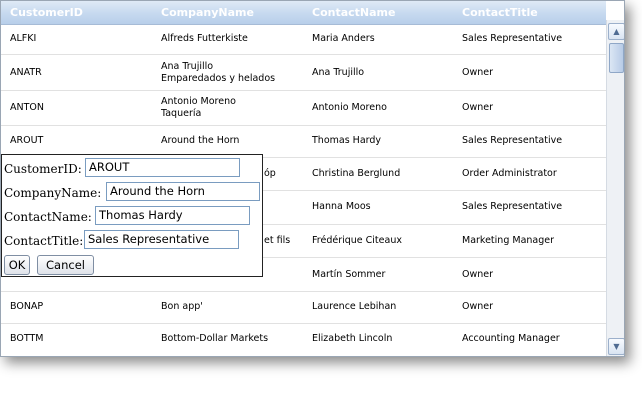 The height and width of the screenshot is (402, 642). What do you see at coordinates (200, 140) in the screenshot?
I see `cell-company-name: Around the Horn` at bounding box center [200, 140].